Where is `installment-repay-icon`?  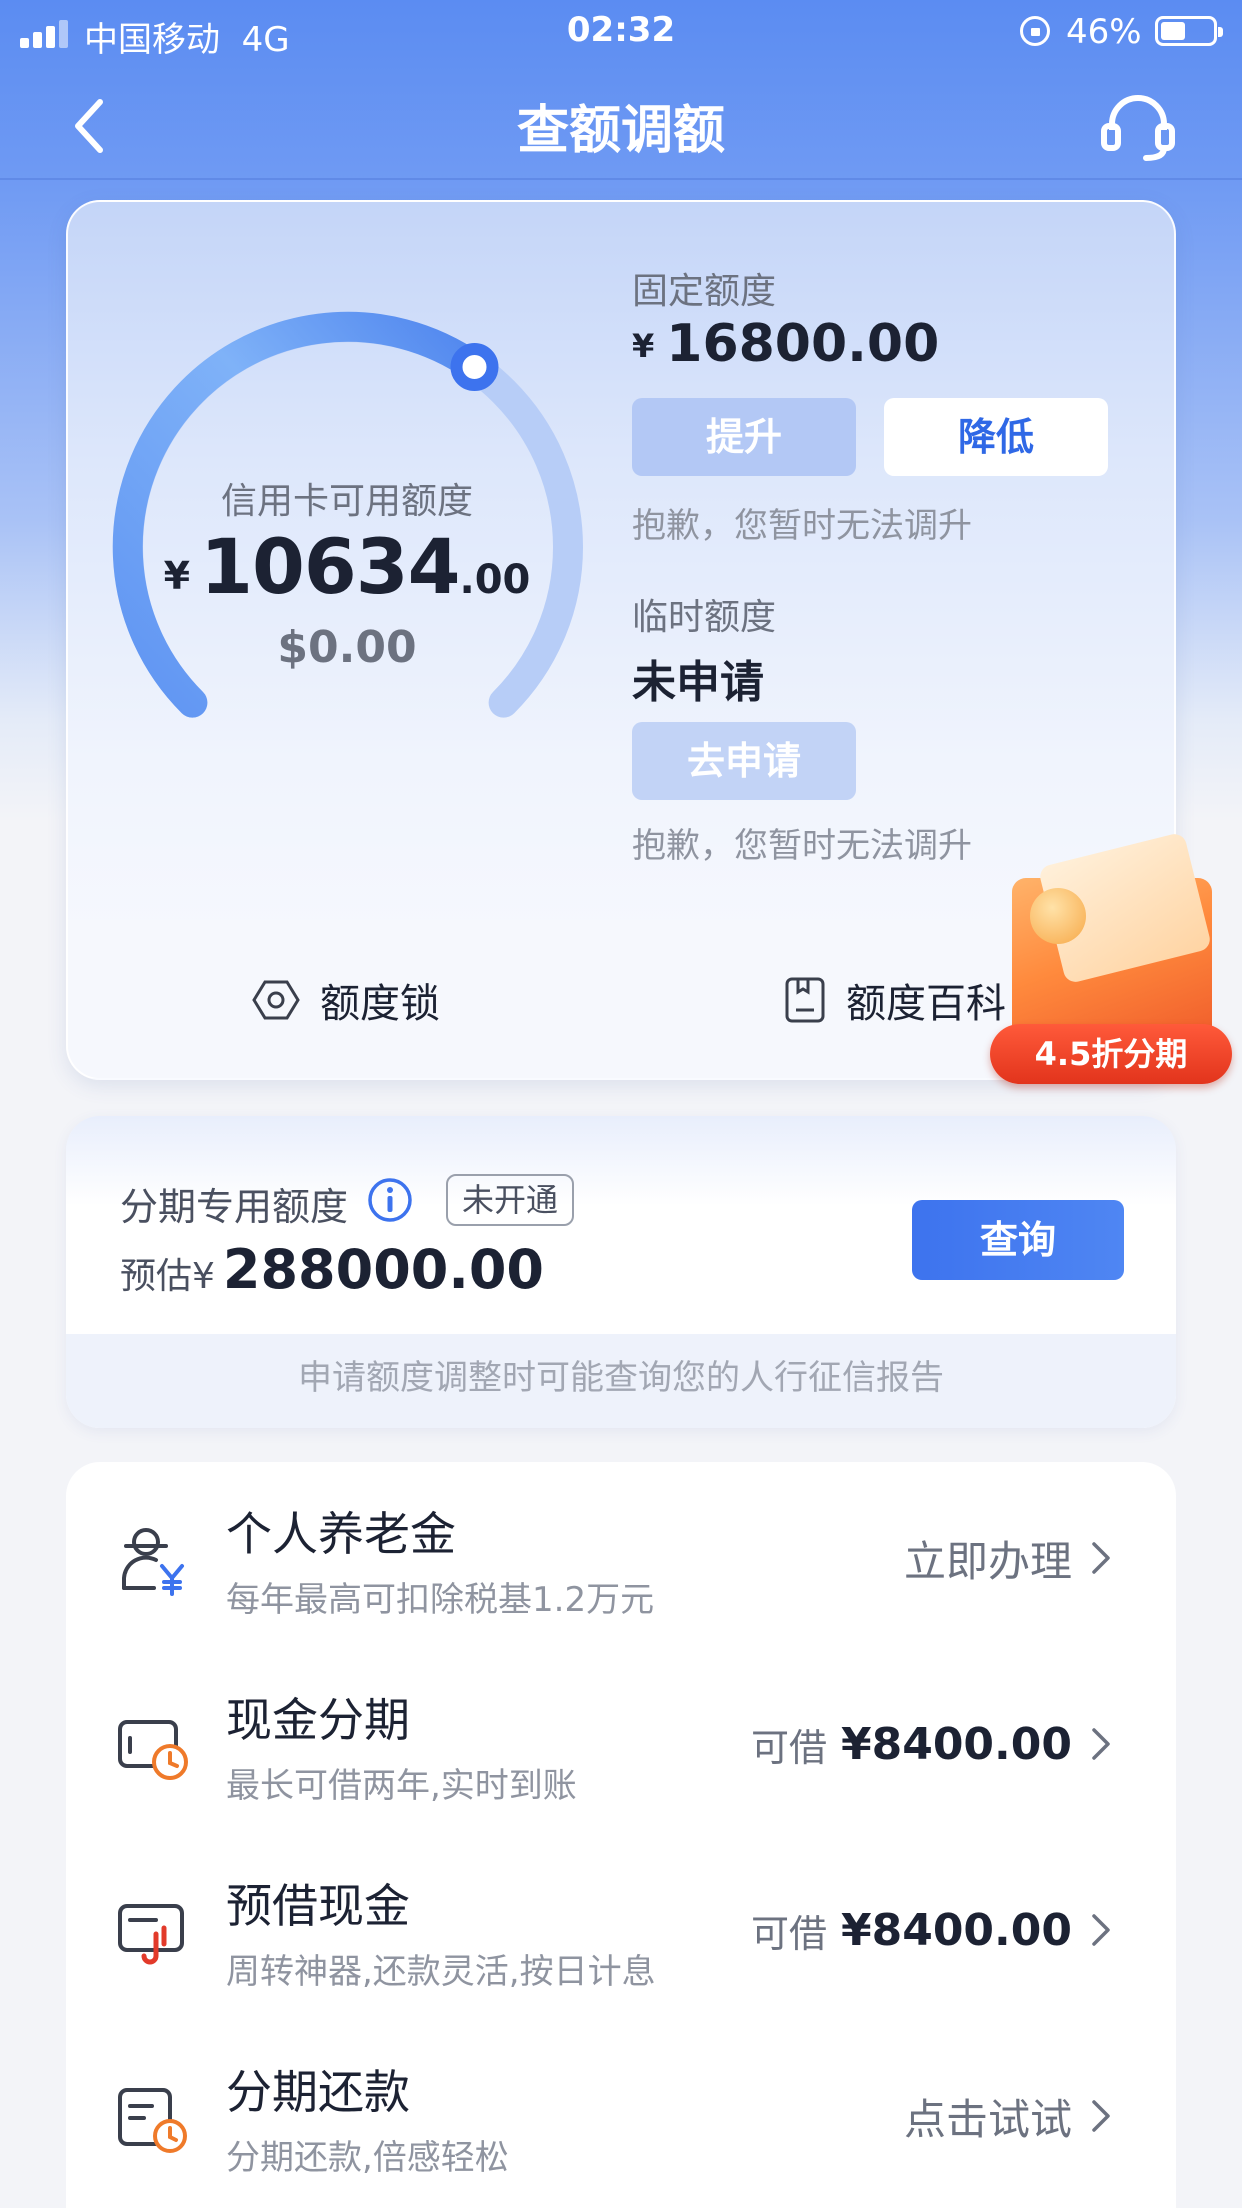
installment-repay-icon is located at coordinates (152, 2120).